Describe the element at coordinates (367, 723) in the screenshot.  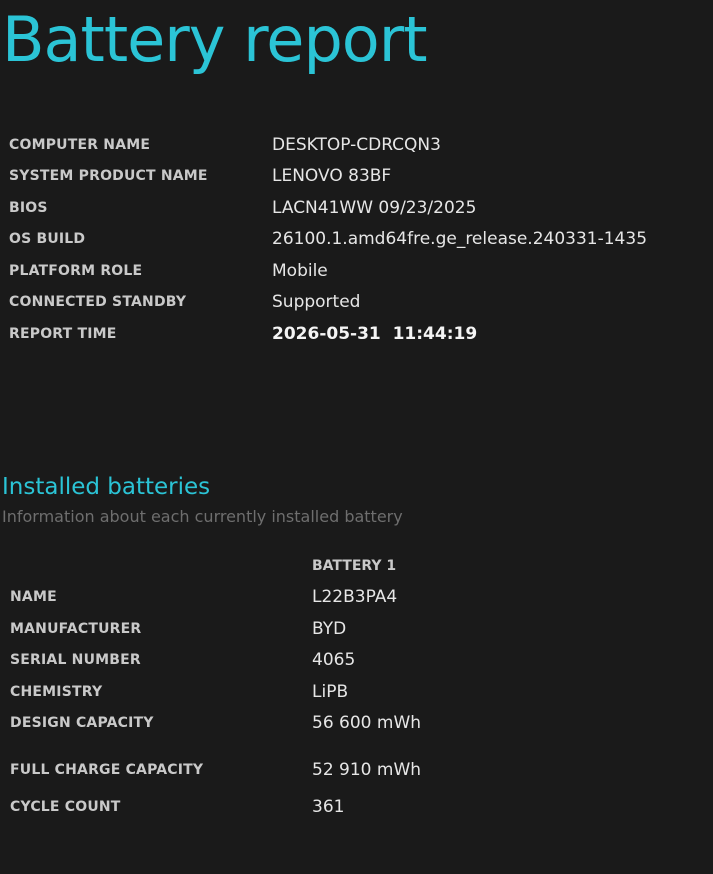
I see `battery-row-value: 56 600 mWh` at that location.